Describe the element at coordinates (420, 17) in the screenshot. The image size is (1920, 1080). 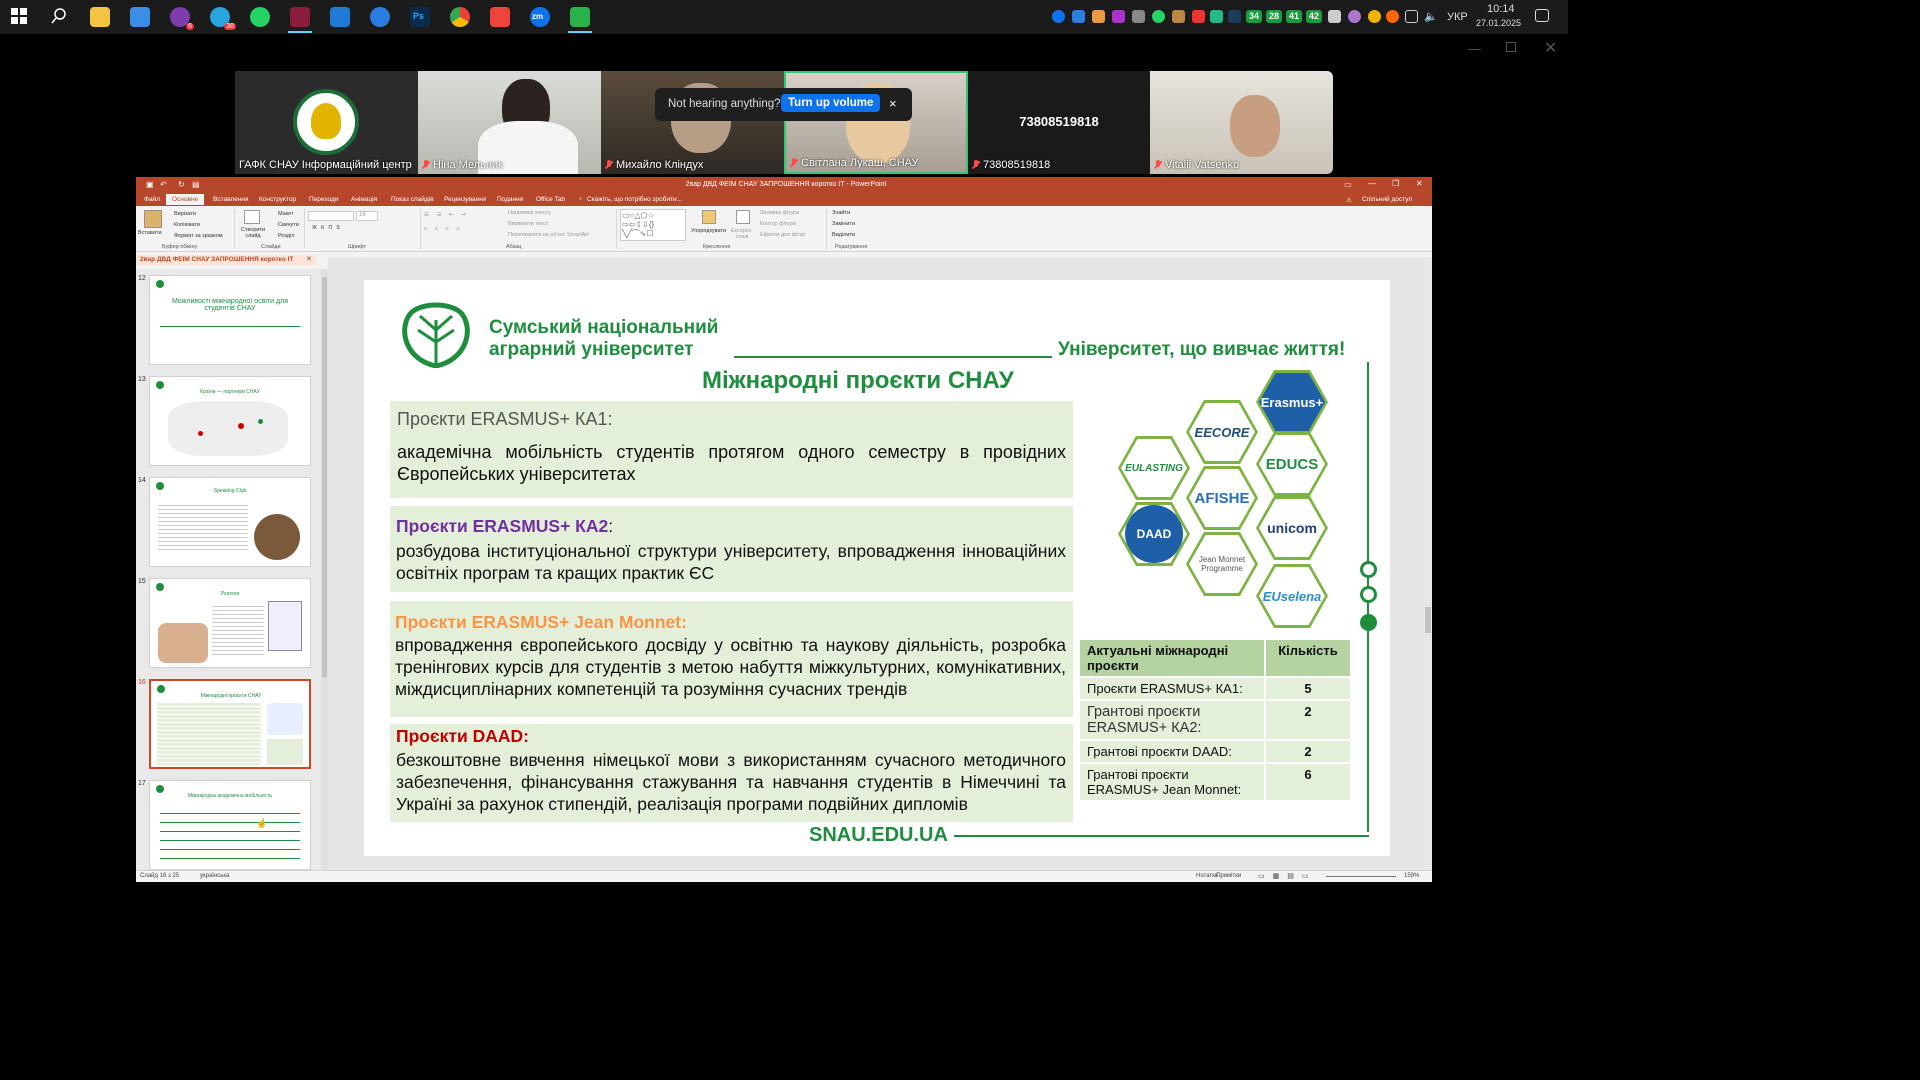
I see `photoshop-icon: Ps` at that location.